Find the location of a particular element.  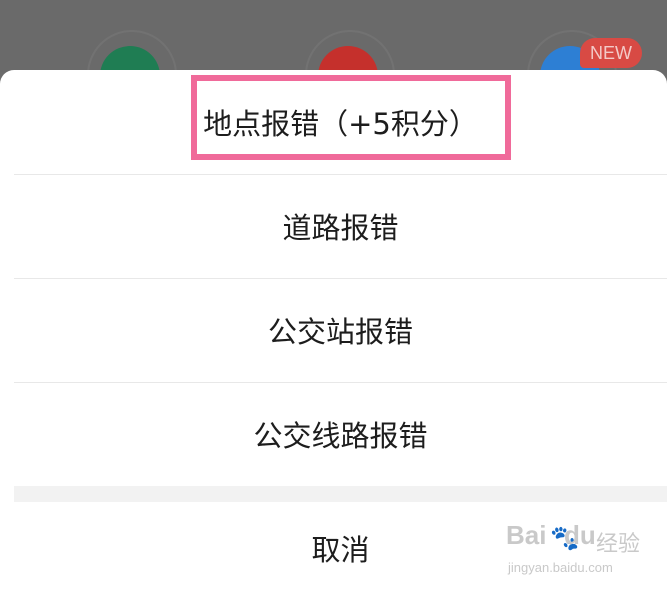

menu-item-label: 公交站报错 is located at coordinates (340, 332).